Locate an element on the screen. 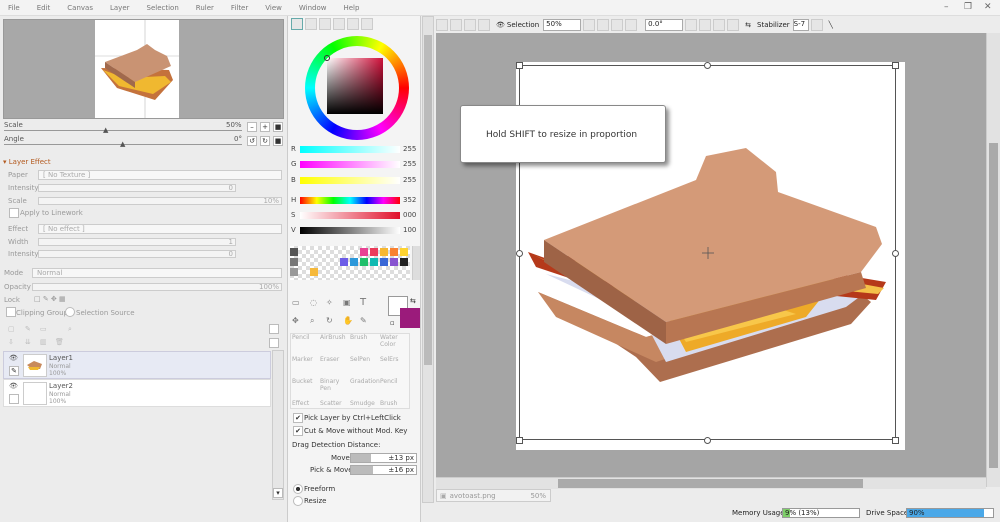 The image size is (1000, 522). brush-selpen: SelPen is located at coordinates (360, 359).